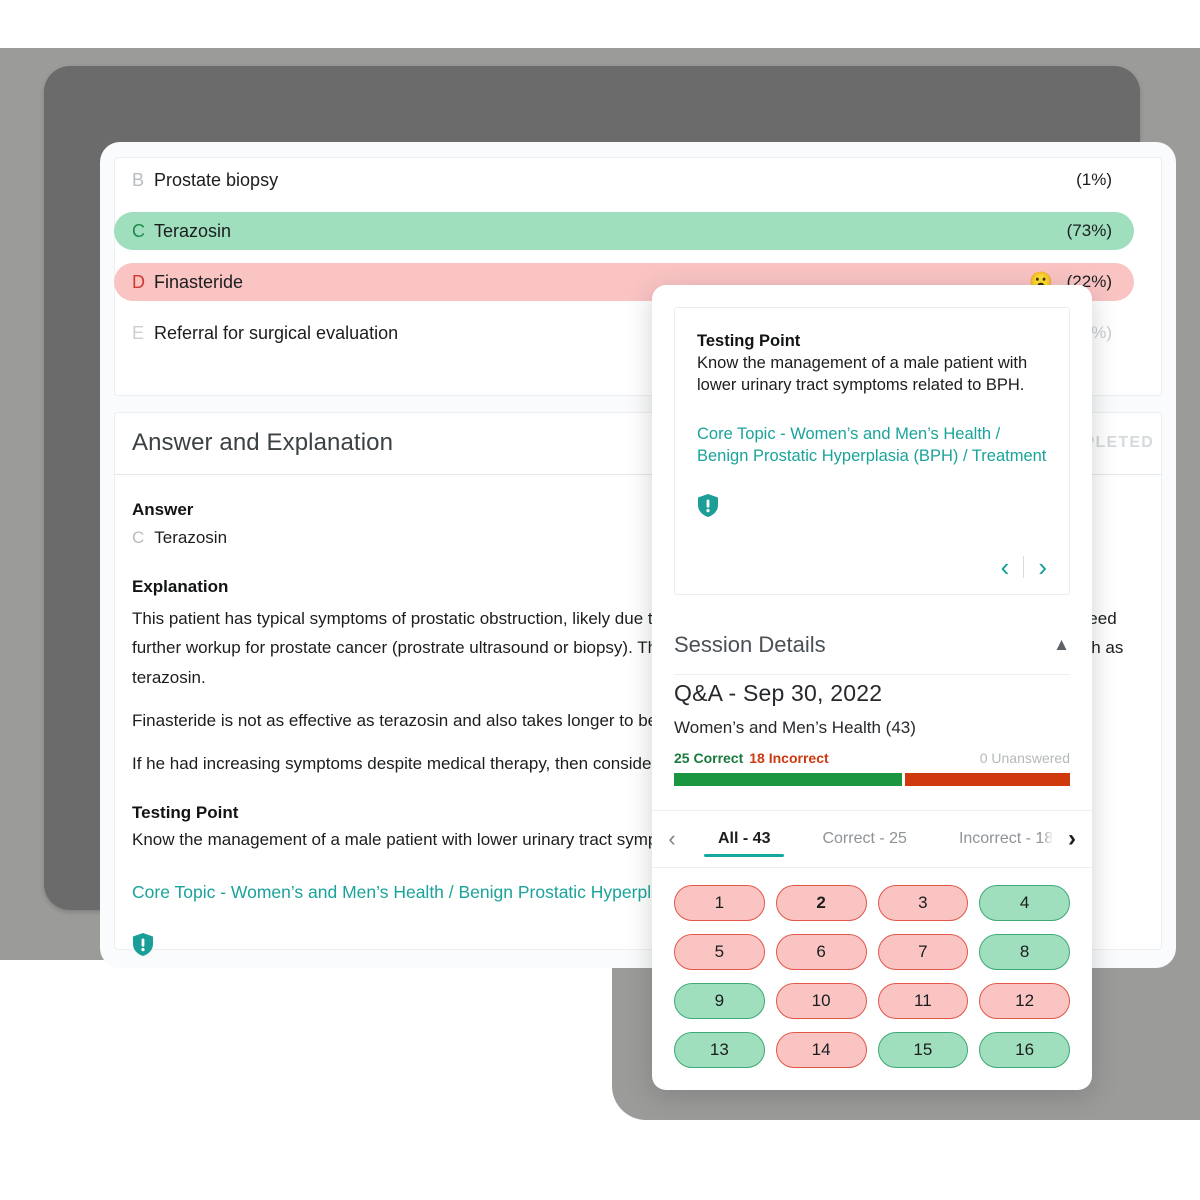 The width and height of the screenshot is (1200, 1200). Describe the element at coordinates (821, 952) in the screenshot. I see `question-chip: 6` at that location.